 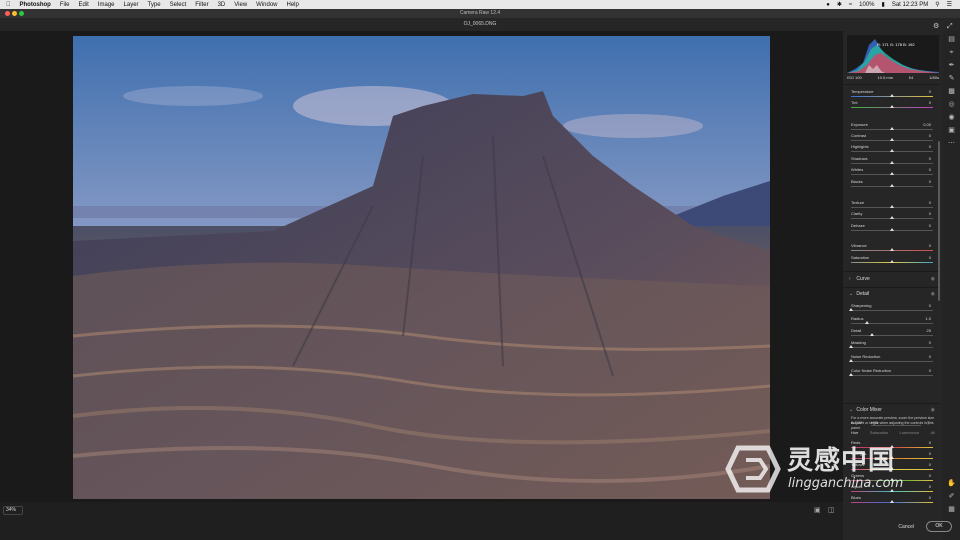 I want to click on panel-scrollbar, so click(x=939, y=221).